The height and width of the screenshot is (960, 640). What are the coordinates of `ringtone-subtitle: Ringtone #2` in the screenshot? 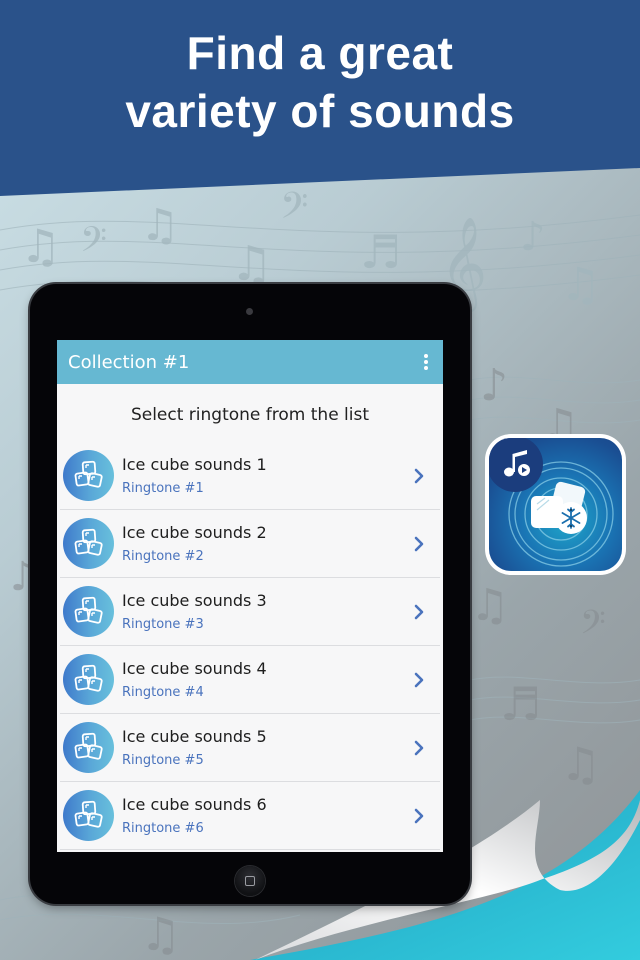 It's located at (163, 556).